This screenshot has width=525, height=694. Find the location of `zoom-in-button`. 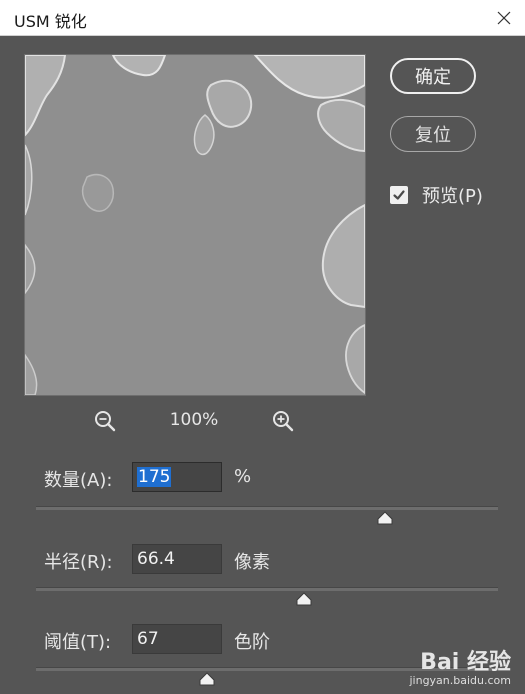

zoom-in-button is located at coordinates (283, 421).